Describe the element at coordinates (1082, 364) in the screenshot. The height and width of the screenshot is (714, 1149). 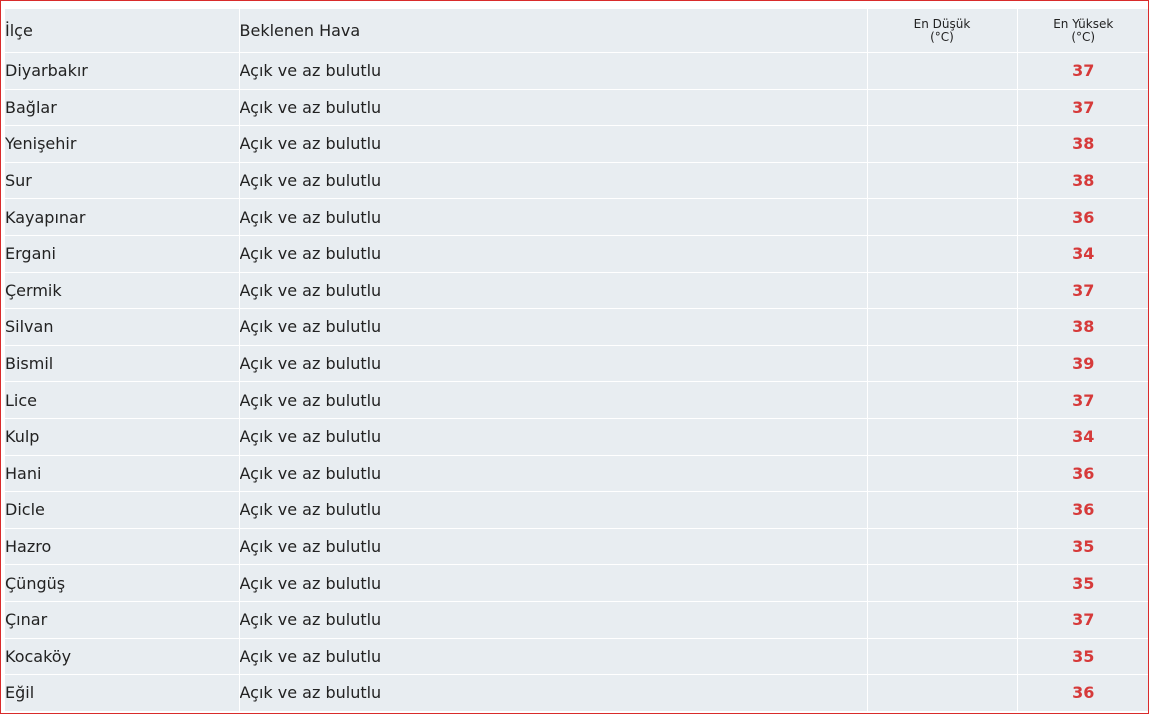
I see `max-temp-cell: 39` at that location.